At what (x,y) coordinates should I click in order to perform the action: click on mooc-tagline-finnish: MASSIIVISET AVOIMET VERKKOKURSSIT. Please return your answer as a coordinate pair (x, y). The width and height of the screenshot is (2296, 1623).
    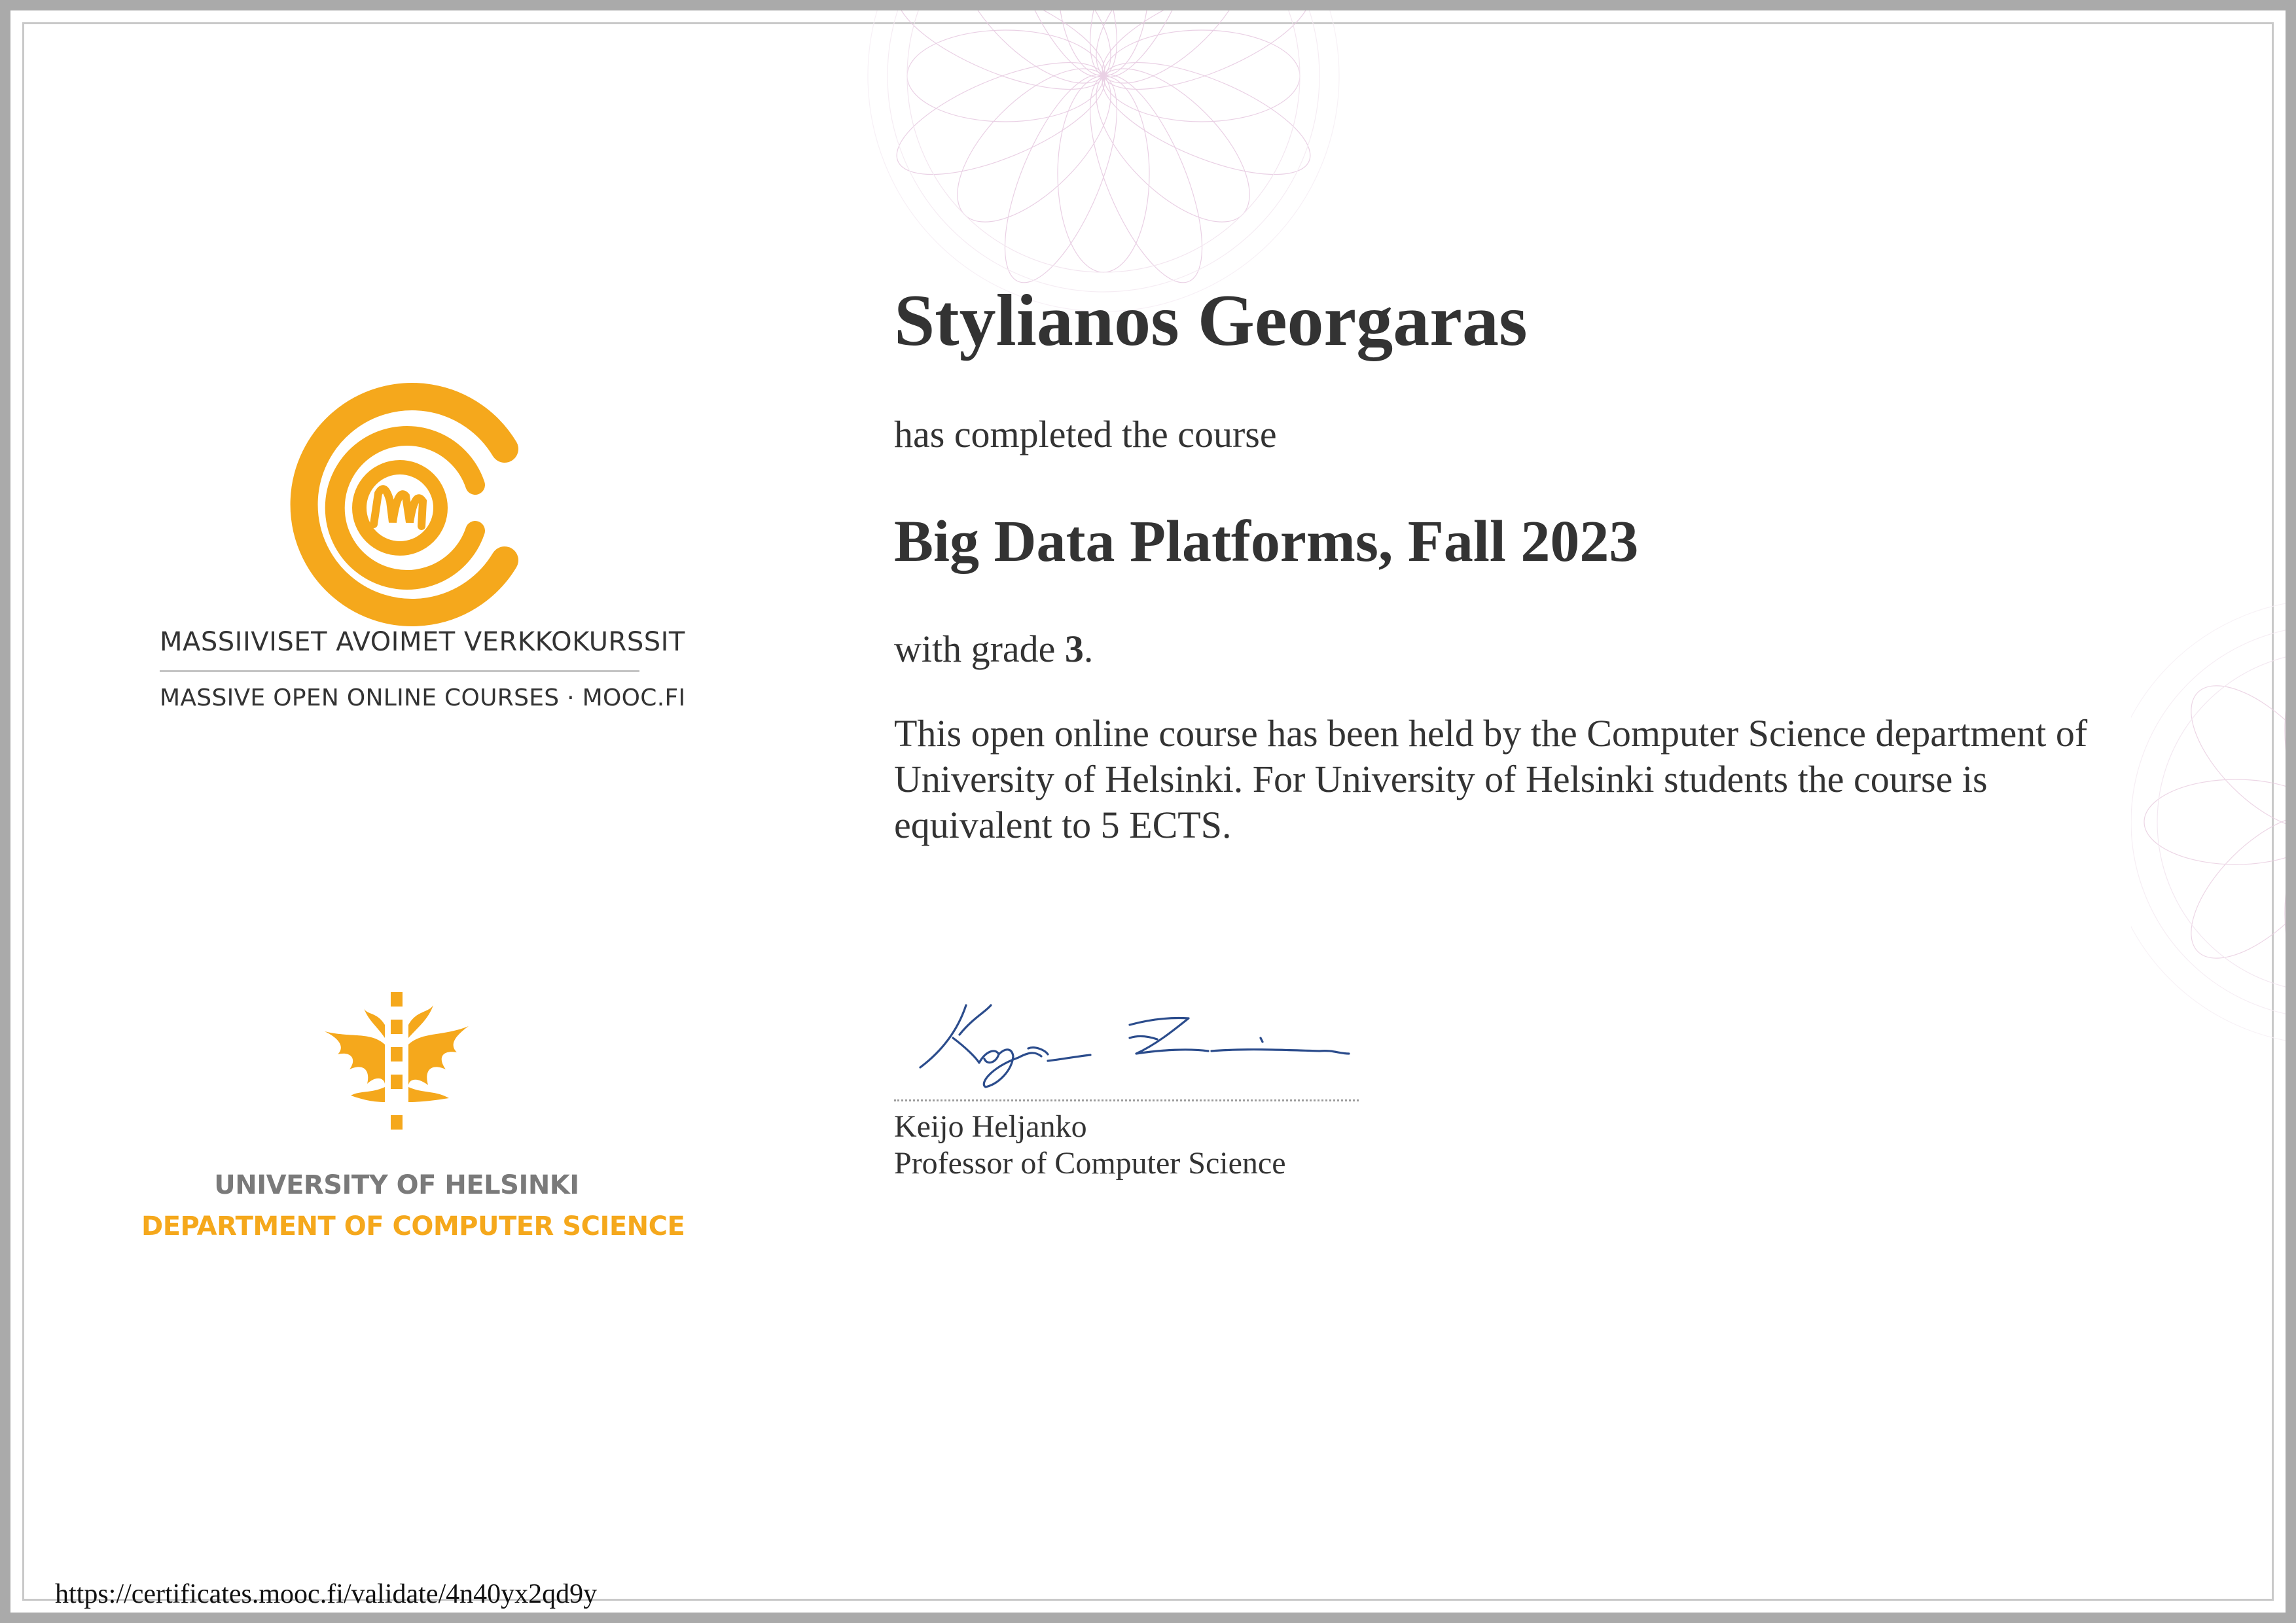
    Looking at the image, I should click on (422, 642).